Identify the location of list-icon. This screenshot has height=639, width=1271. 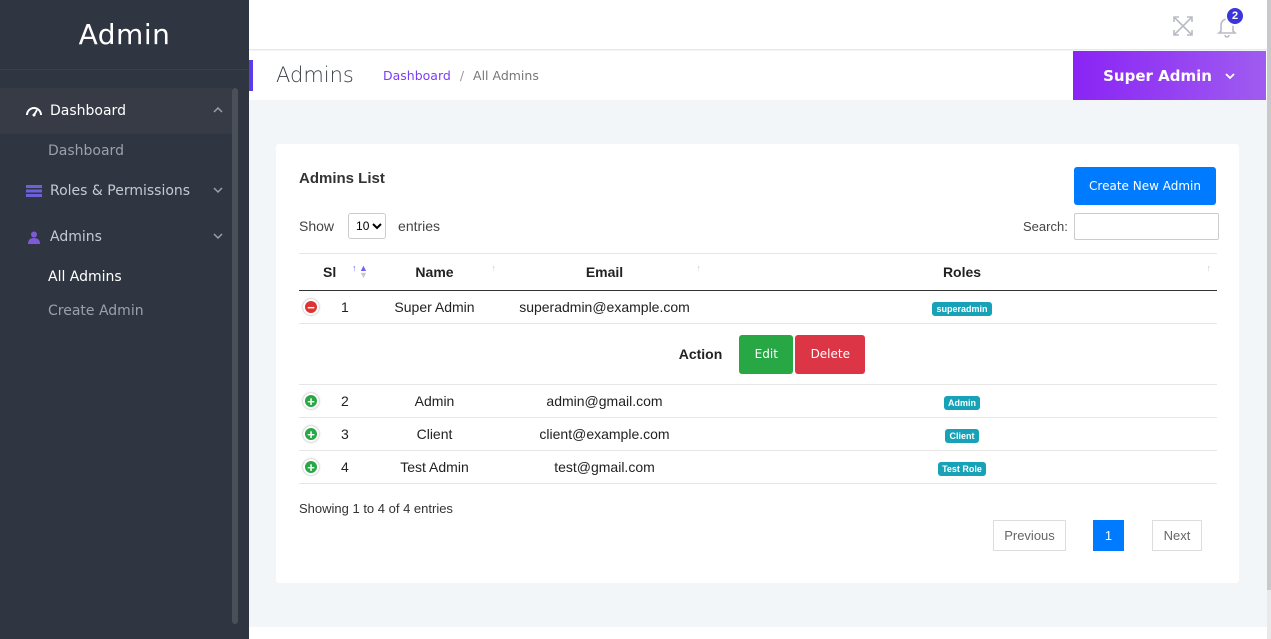
(34, 191).